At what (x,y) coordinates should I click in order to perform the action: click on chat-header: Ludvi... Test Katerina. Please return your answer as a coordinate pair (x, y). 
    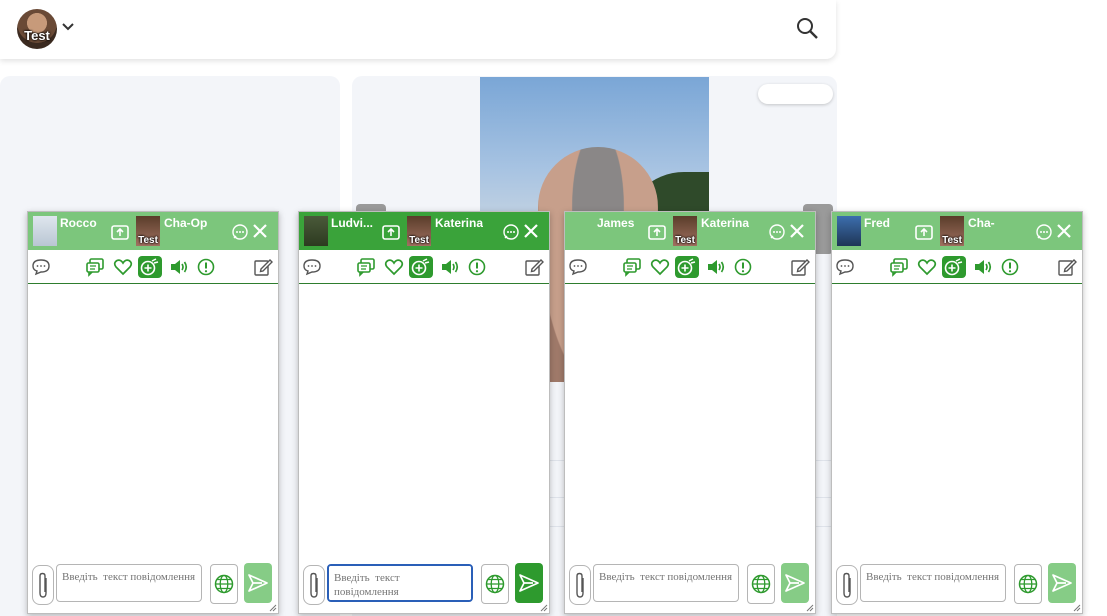
    Looking at the image, I should click on (424, 231).